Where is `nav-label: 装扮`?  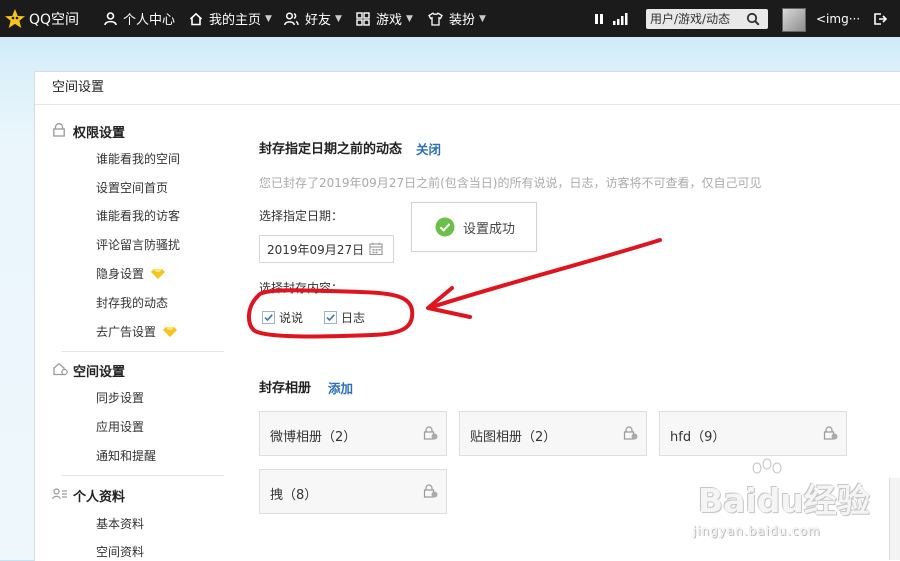 nav-label: 装扮 is located at coordinates (462, 20).